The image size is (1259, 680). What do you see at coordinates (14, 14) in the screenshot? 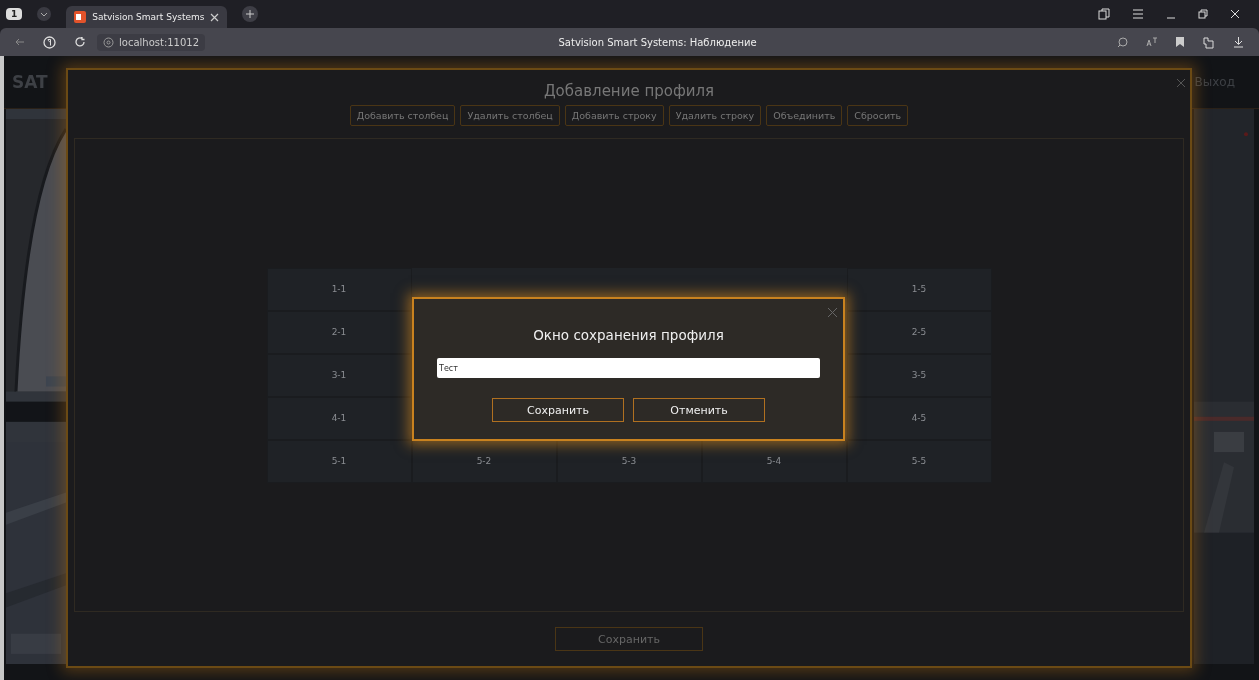
I see `profile-badge: 1` at bounding box center [14, 14].